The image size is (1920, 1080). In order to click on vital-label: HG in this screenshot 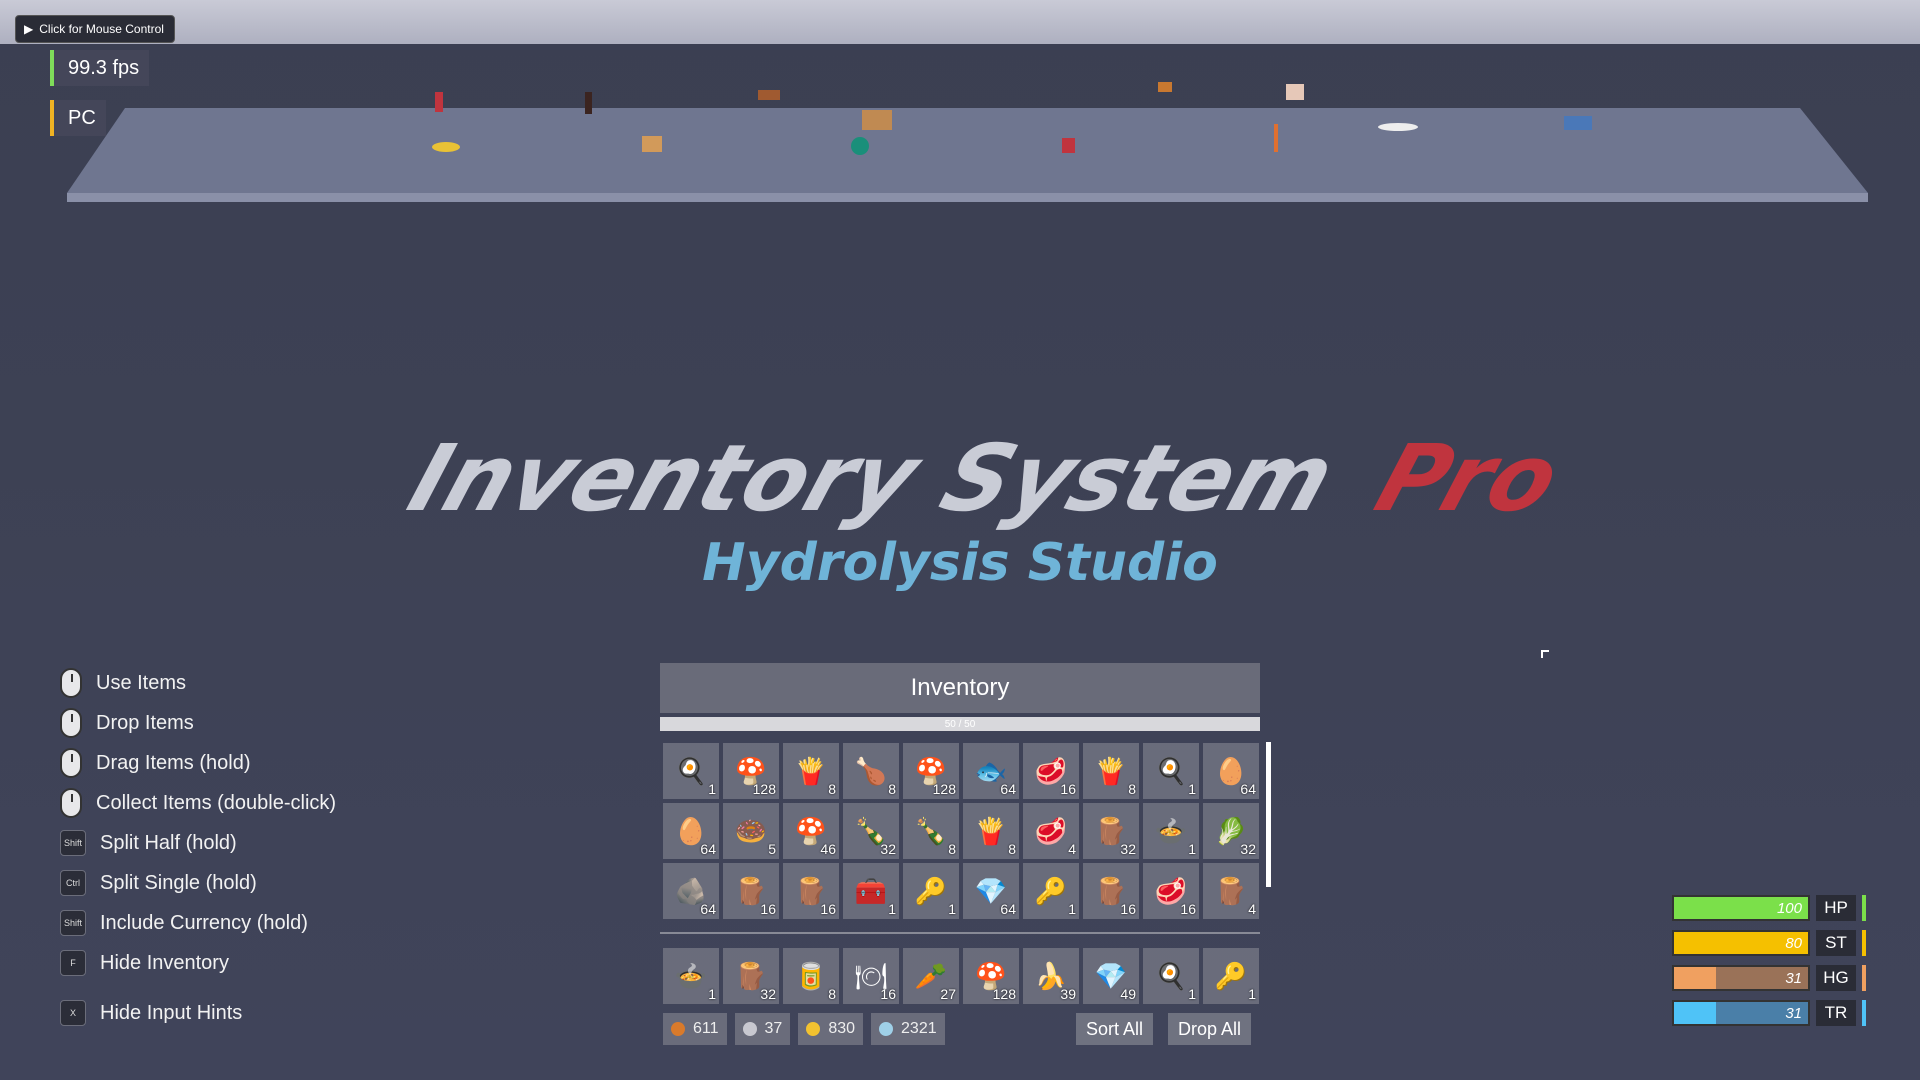, I will do `click(1836, 978)`.